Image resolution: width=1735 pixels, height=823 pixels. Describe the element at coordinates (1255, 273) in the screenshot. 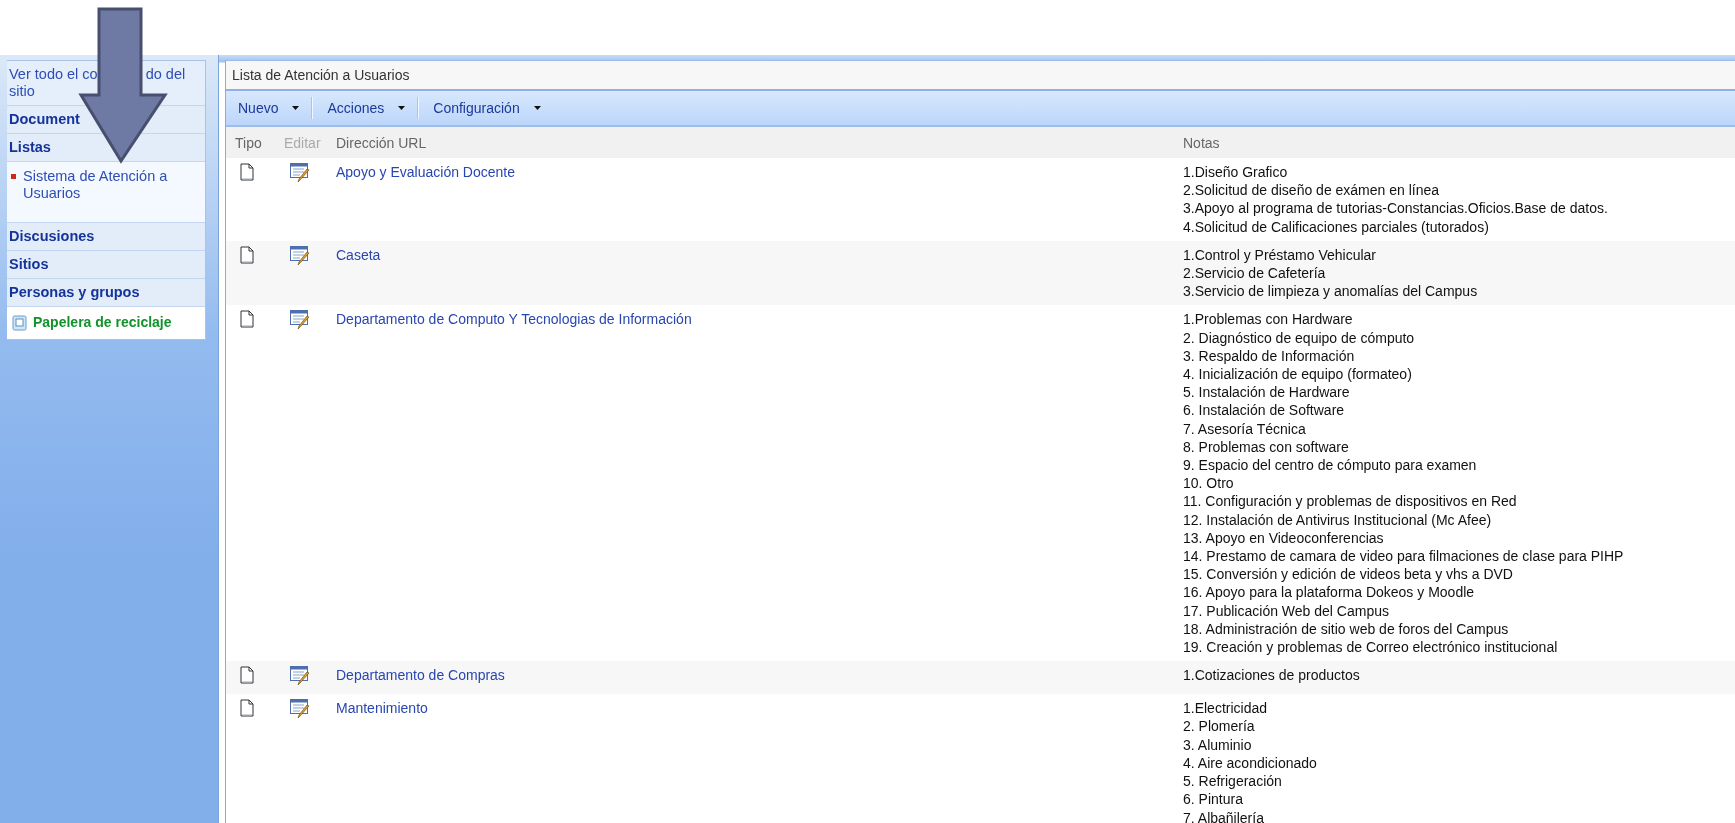

I see `note-line: 2.Servicio de Cafetería` at that location.